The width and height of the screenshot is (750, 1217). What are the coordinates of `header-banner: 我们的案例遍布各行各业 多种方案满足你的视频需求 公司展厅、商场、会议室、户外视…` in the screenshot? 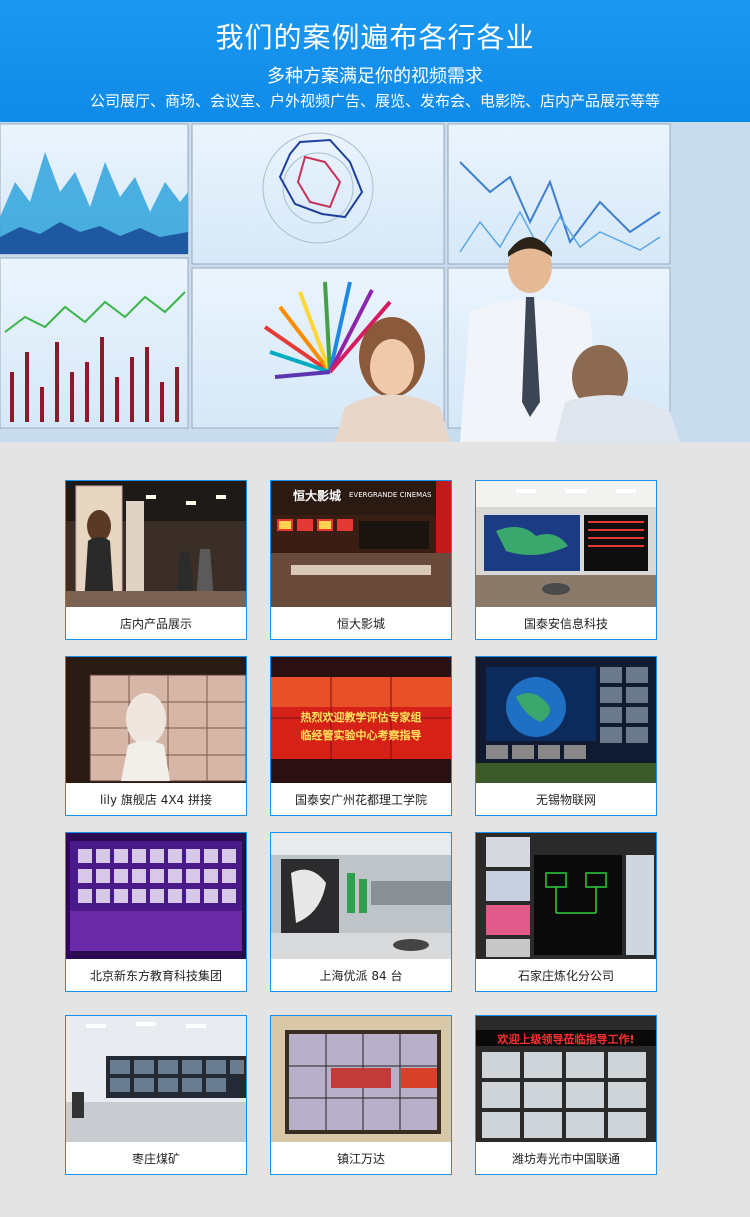 It's located at (375, 61).